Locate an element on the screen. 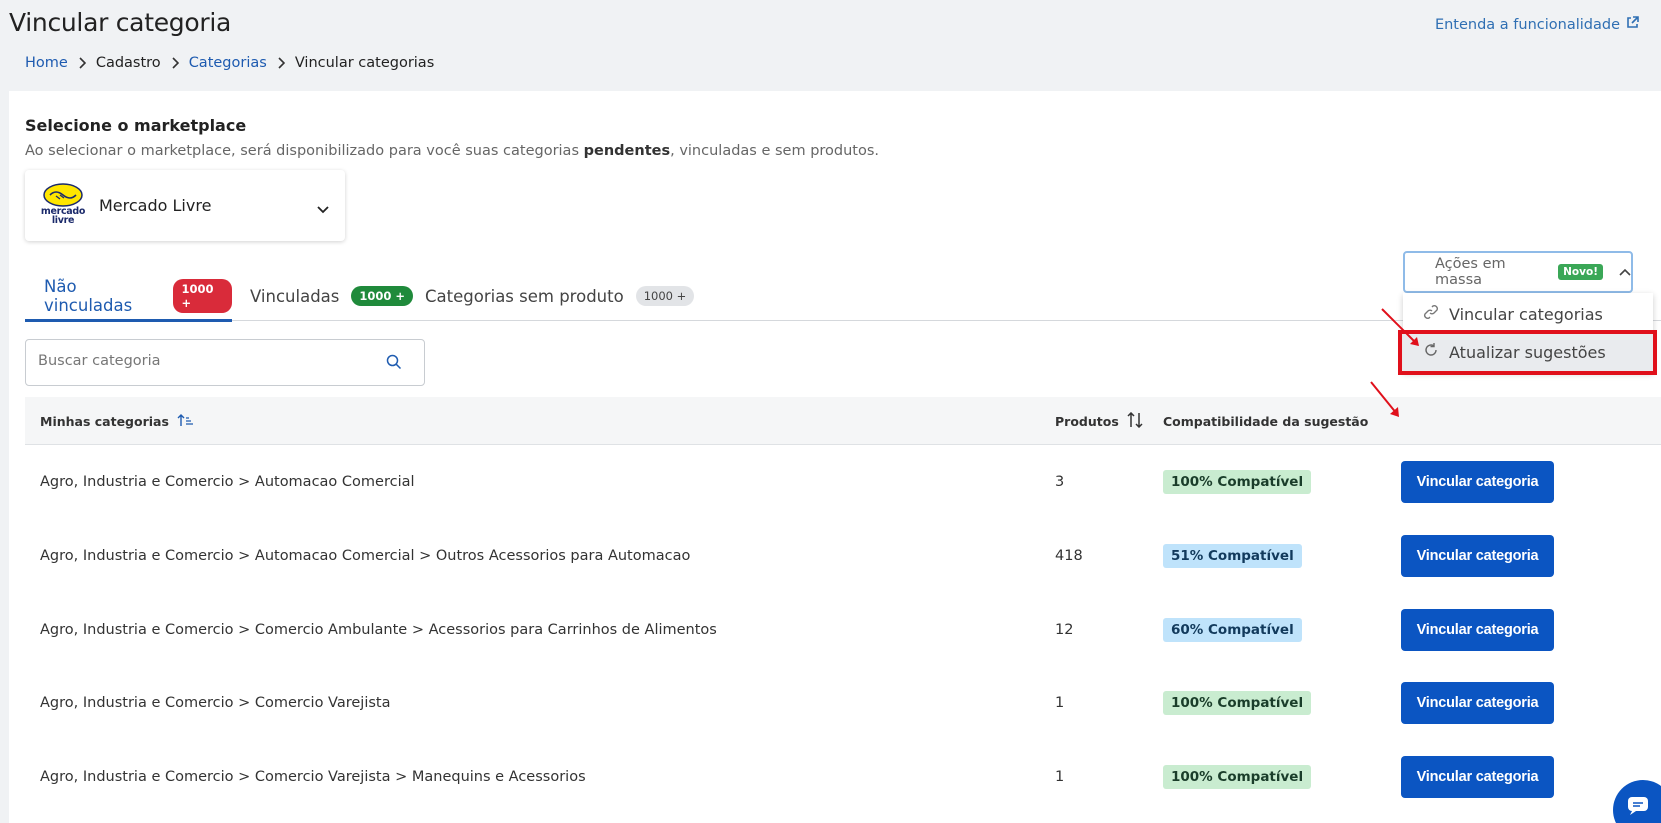 The width and height of the screenshot is (1661, 823). search-icon is located at coordinates (394, 364).